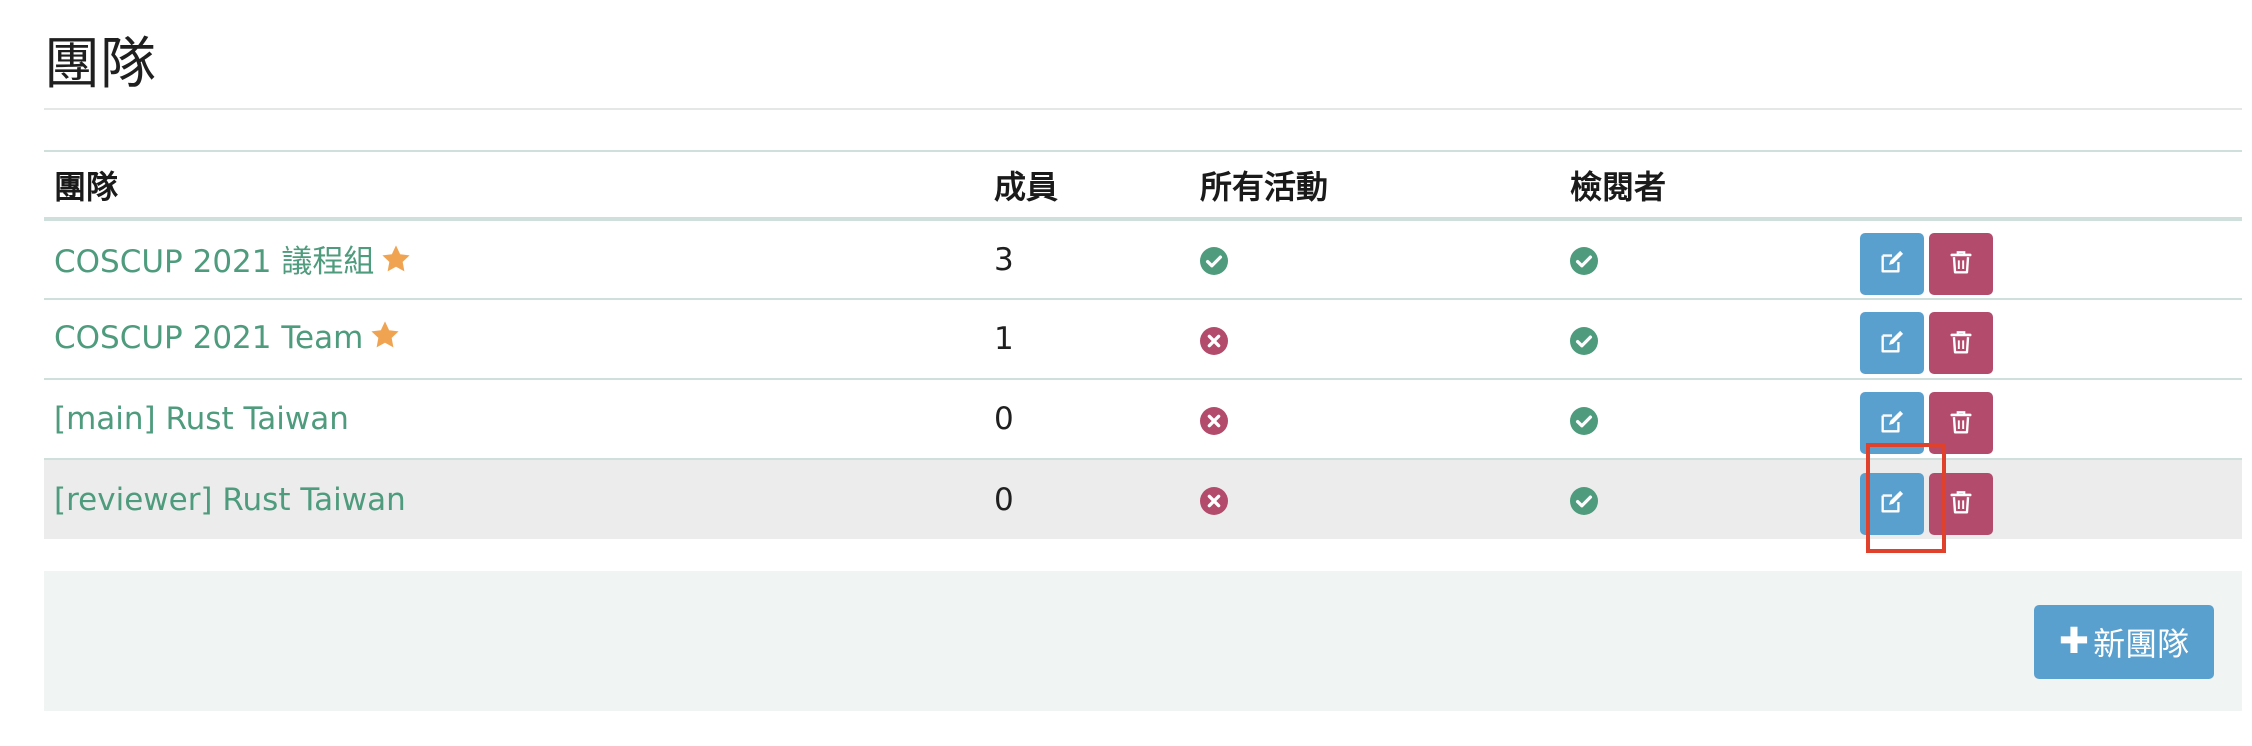 The image size is (2252, 746). I want to click on table-row: [reviewer] Rust Taiwan 0, so click(1143, 499).